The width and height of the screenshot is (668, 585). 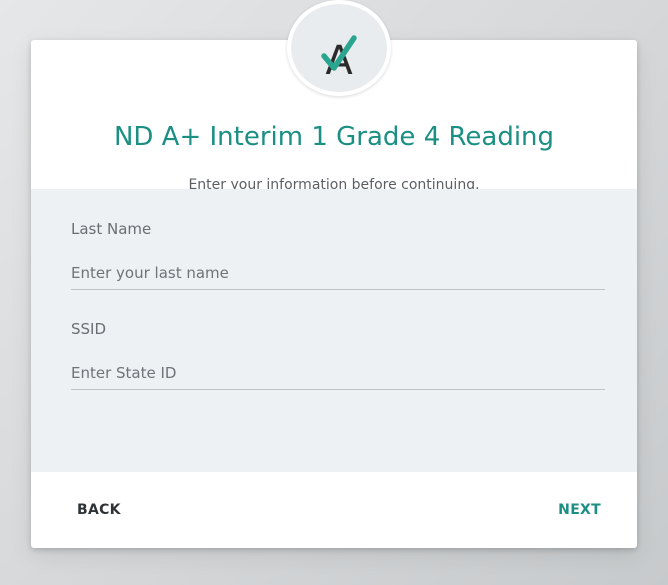 What do you see at coordinates (89, 329) in the screenshot?
I see `ssid-label: SSID` at bounding box center [89, 329].